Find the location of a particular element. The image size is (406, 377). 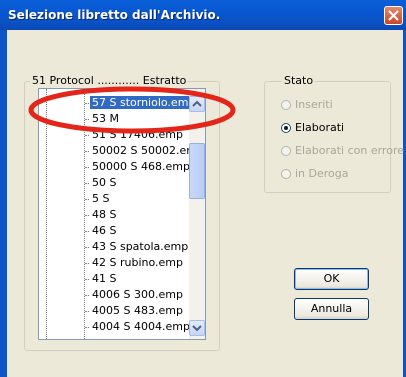

tree-item-label: 53 M is located at coordinates (105, 118).